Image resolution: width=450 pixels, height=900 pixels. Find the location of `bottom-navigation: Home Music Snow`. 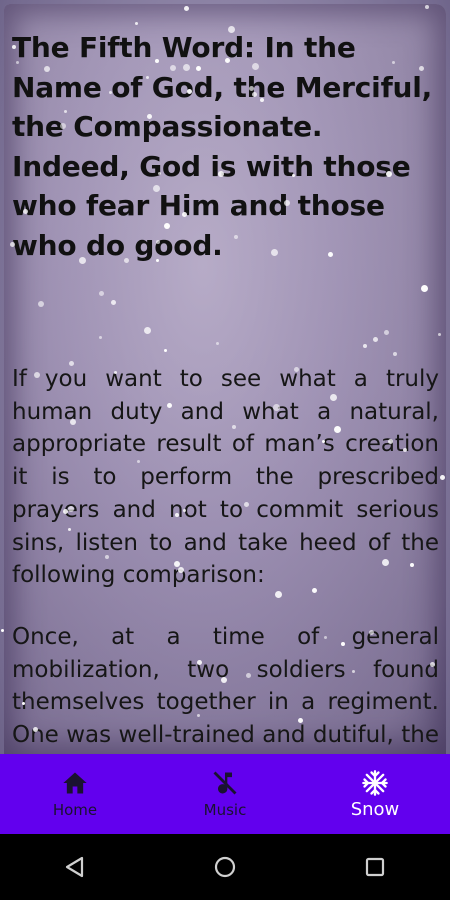

bottom-navigation: Home Music Snow is located at coordinates (225, 794).